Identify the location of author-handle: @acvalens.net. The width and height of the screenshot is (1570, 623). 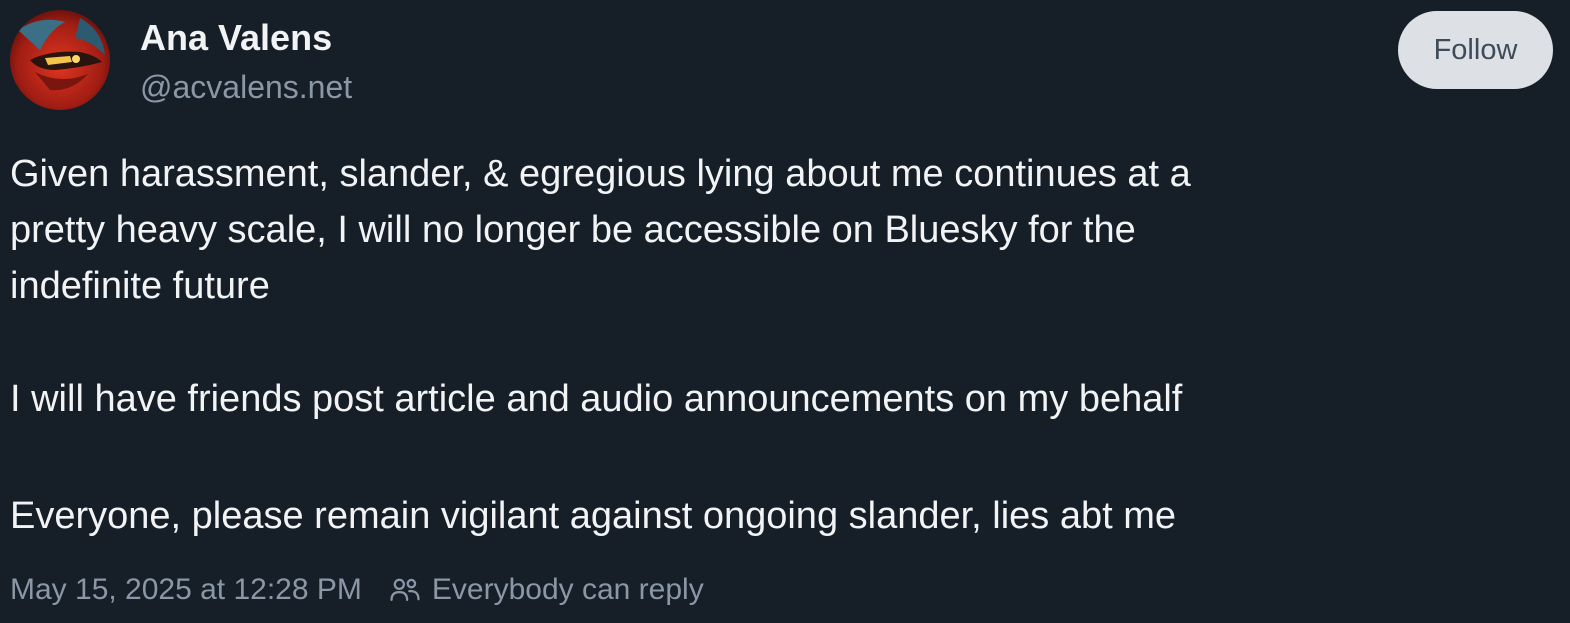
(246, 87).